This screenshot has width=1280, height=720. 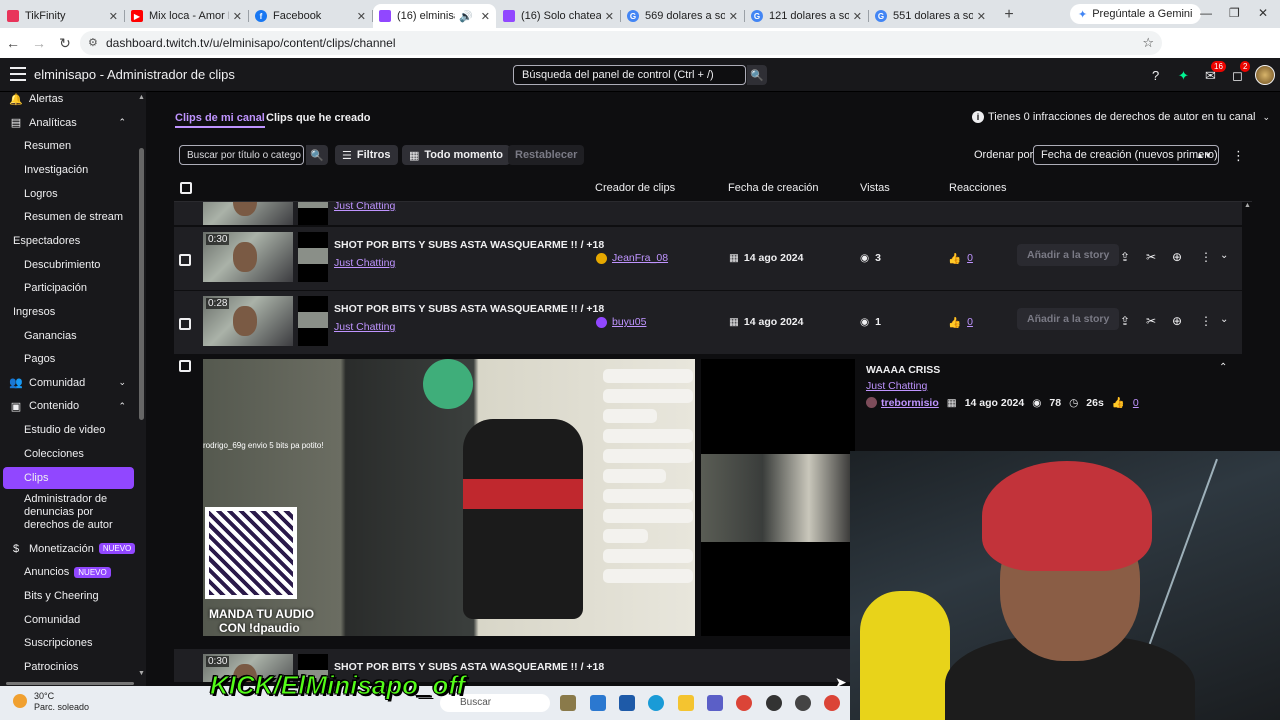 What do you see at coordinates (311, 16) in the screenshot?
I see `browser-tab: f Facebook ✕` at bounding box center [311, 16].